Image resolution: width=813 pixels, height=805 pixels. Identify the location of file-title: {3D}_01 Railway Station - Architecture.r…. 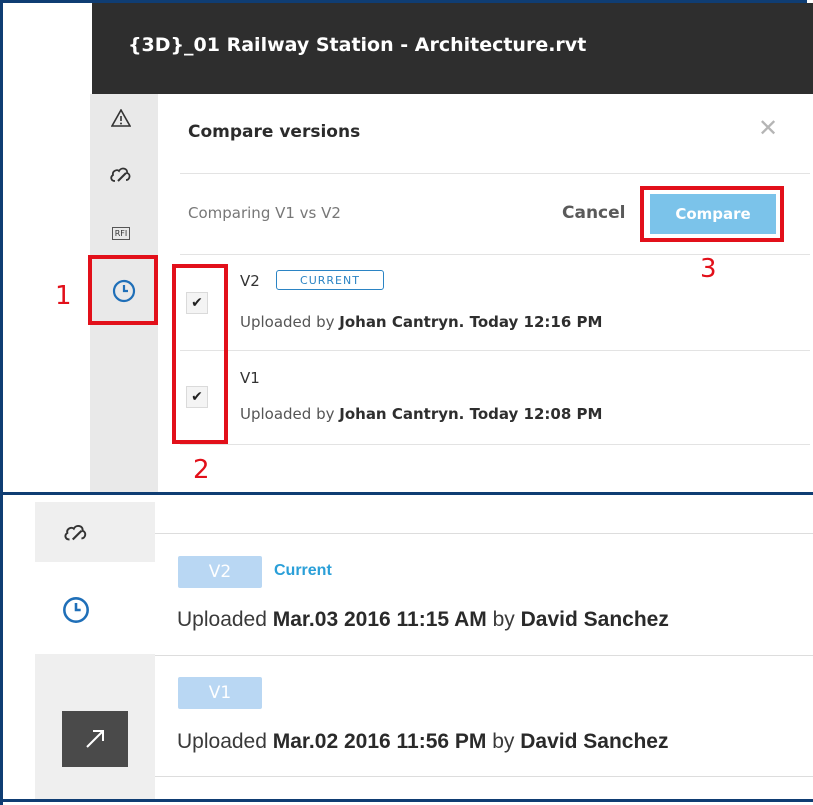
(357, 45).